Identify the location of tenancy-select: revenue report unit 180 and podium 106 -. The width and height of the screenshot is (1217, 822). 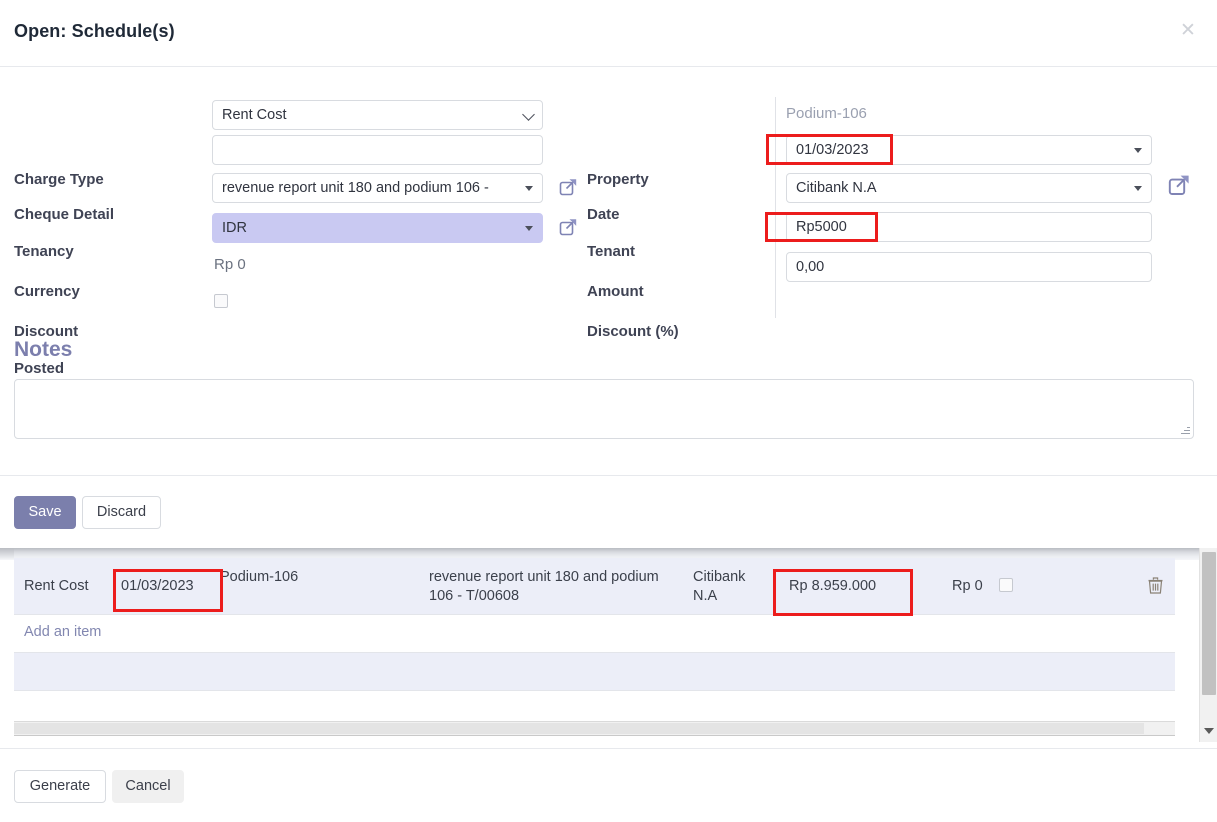
(377, 188).